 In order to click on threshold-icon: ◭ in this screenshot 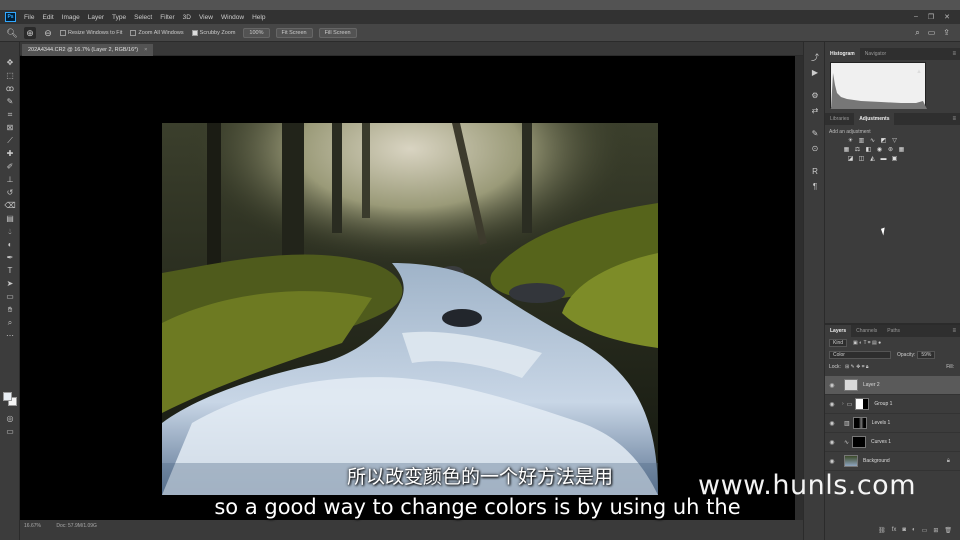, I will do `click(872, 159)`.